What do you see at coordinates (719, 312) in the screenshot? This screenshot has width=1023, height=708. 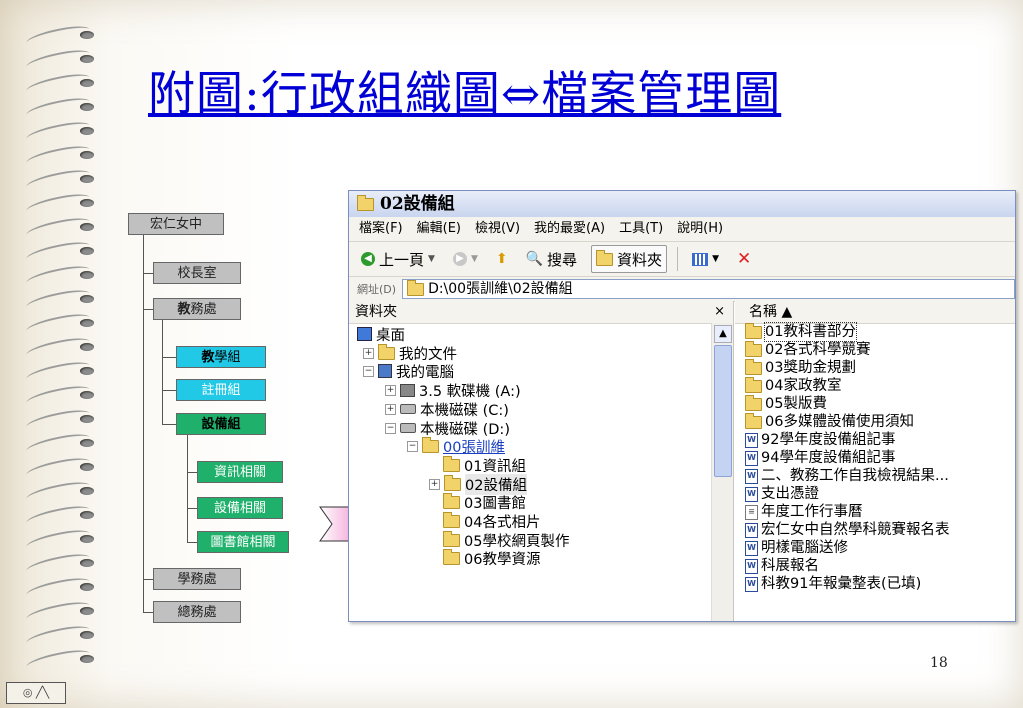 I see `close-pane-icon: ×` at bounding box center [719, 312].